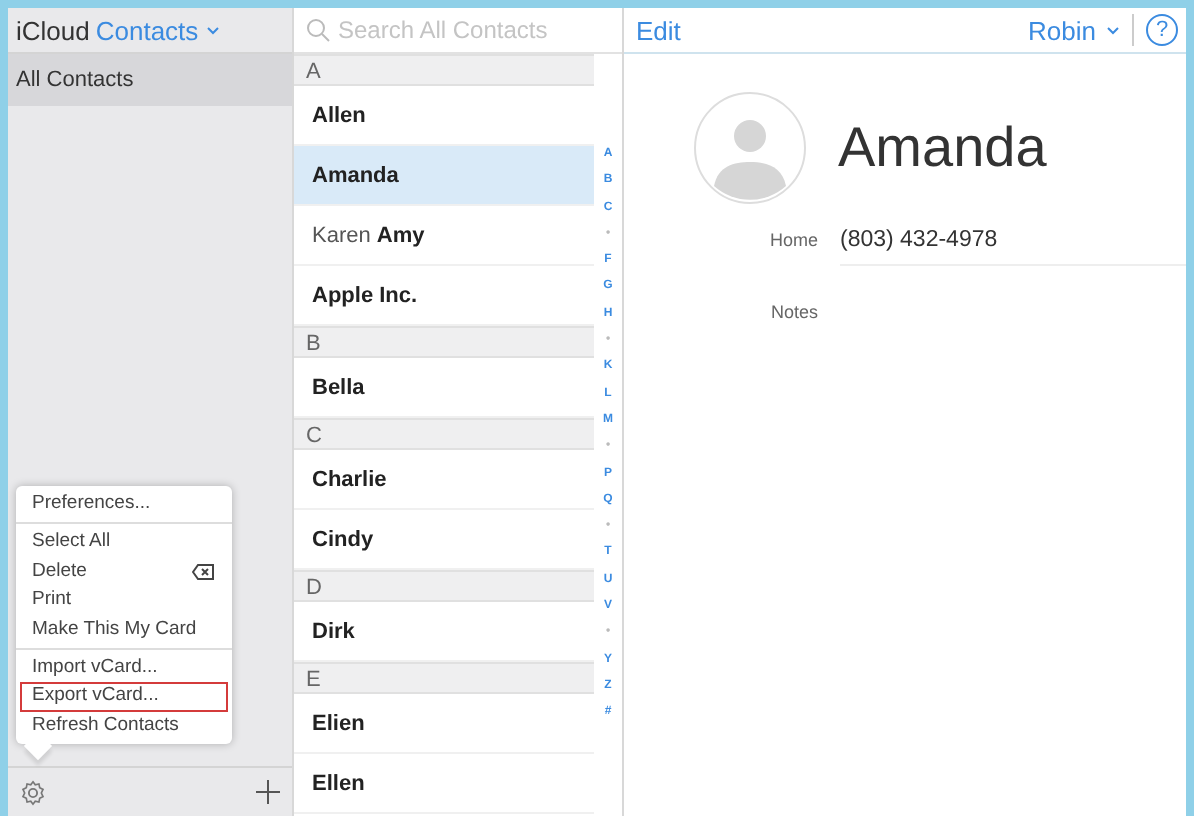 The width and height of the screenshot is (1194, 816). What do you see at coordinates (150, 80) in the screenshot?
I see `group-item: All Contacts` at bounding box center [150, 80].